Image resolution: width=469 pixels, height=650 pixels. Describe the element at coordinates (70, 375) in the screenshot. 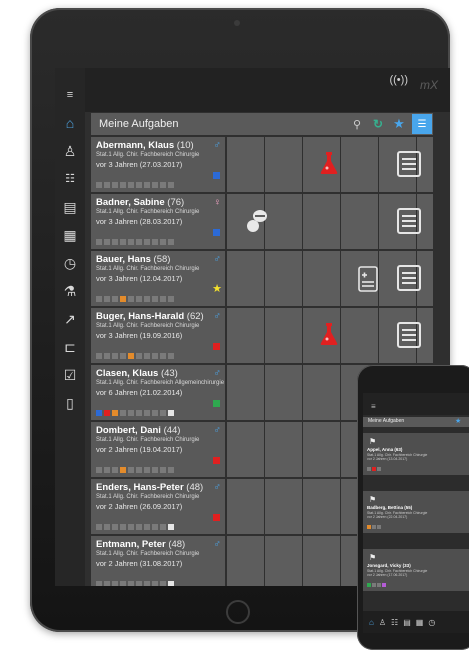

I see `checkbox-icon: ☑` at that location.